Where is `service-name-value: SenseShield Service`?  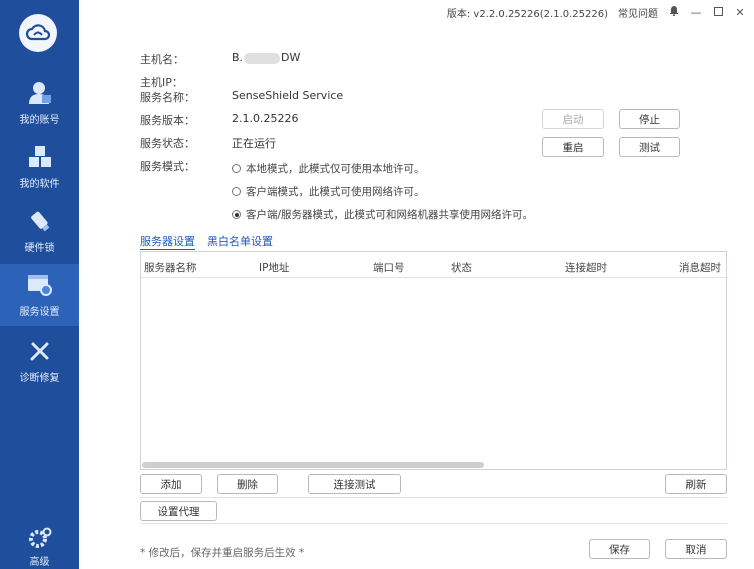 service-name-value: SenseShield Service is located at coordinates (288, 95).